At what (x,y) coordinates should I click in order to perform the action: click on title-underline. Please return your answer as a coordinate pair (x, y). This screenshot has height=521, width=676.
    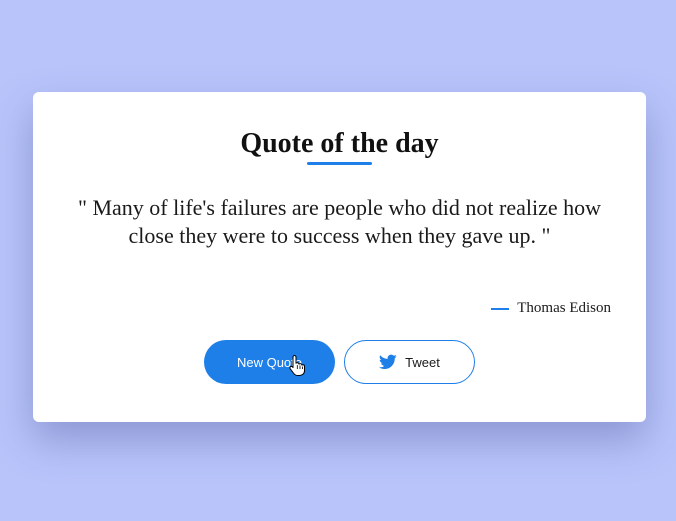
    Looking at the image, I should click on (339, 163).